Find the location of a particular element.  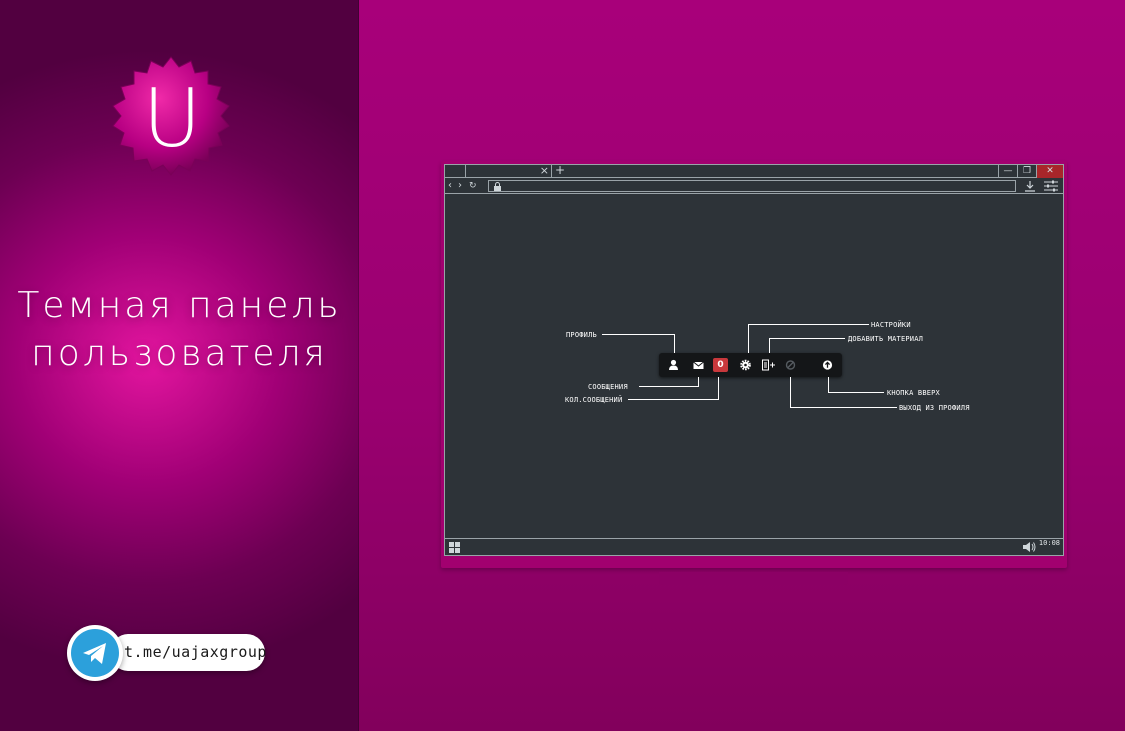

dark-user-panel: 0 is located at coordinates (750, 365).